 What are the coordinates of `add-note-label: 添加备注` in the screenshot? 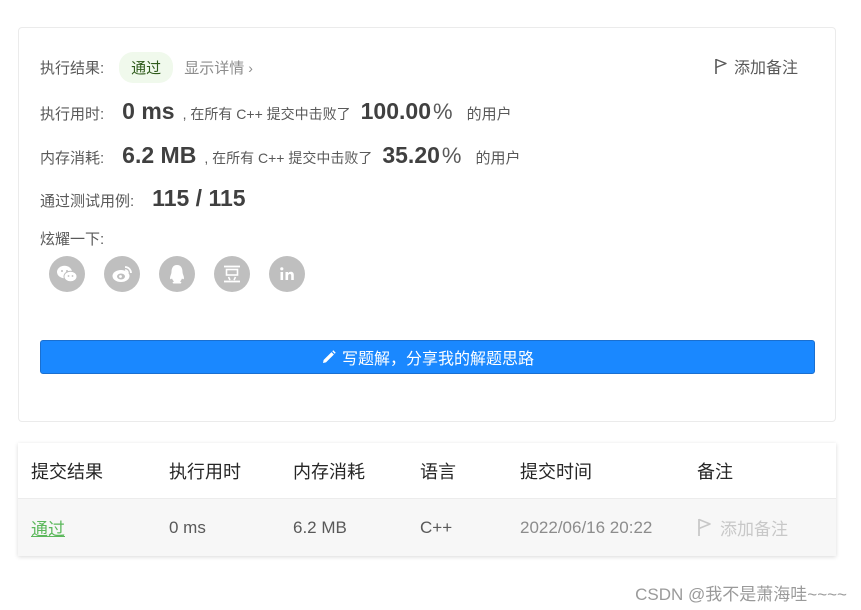 It's located at (765, 68).